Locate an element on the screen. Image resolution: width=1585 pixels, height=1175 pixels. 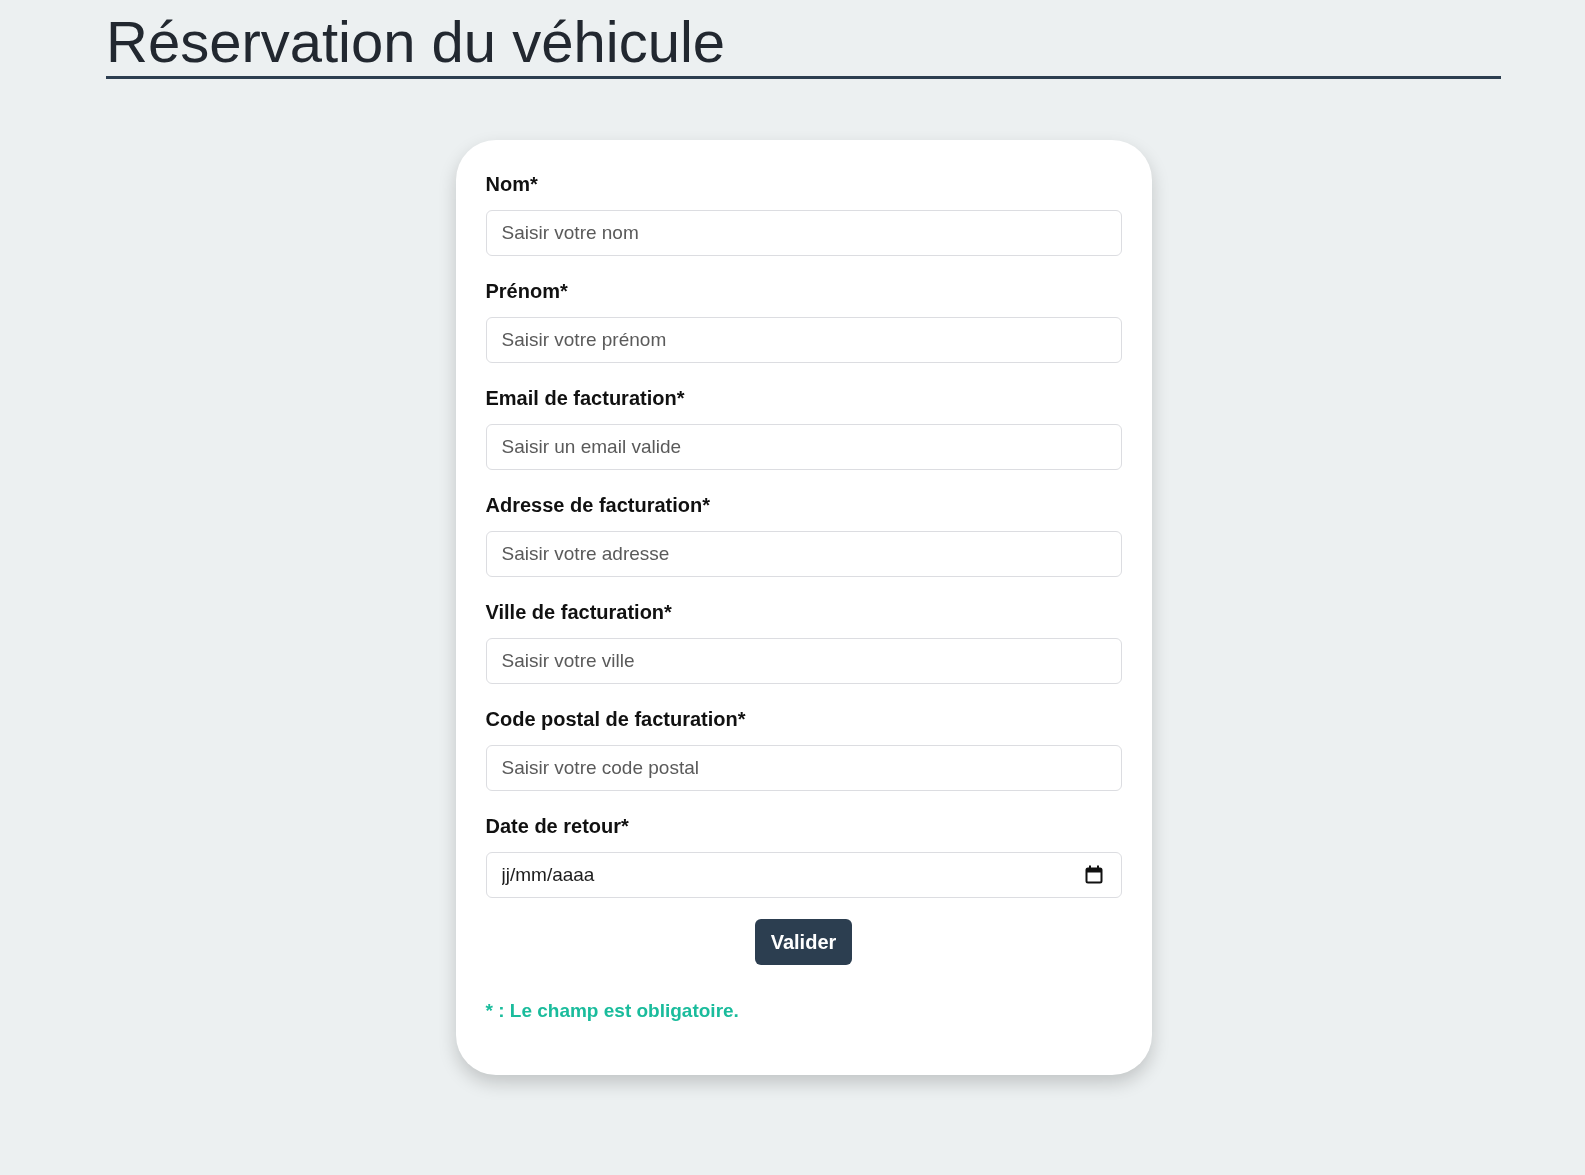
page-title: Réservation du véhicule is located at coordinates (416, 42).